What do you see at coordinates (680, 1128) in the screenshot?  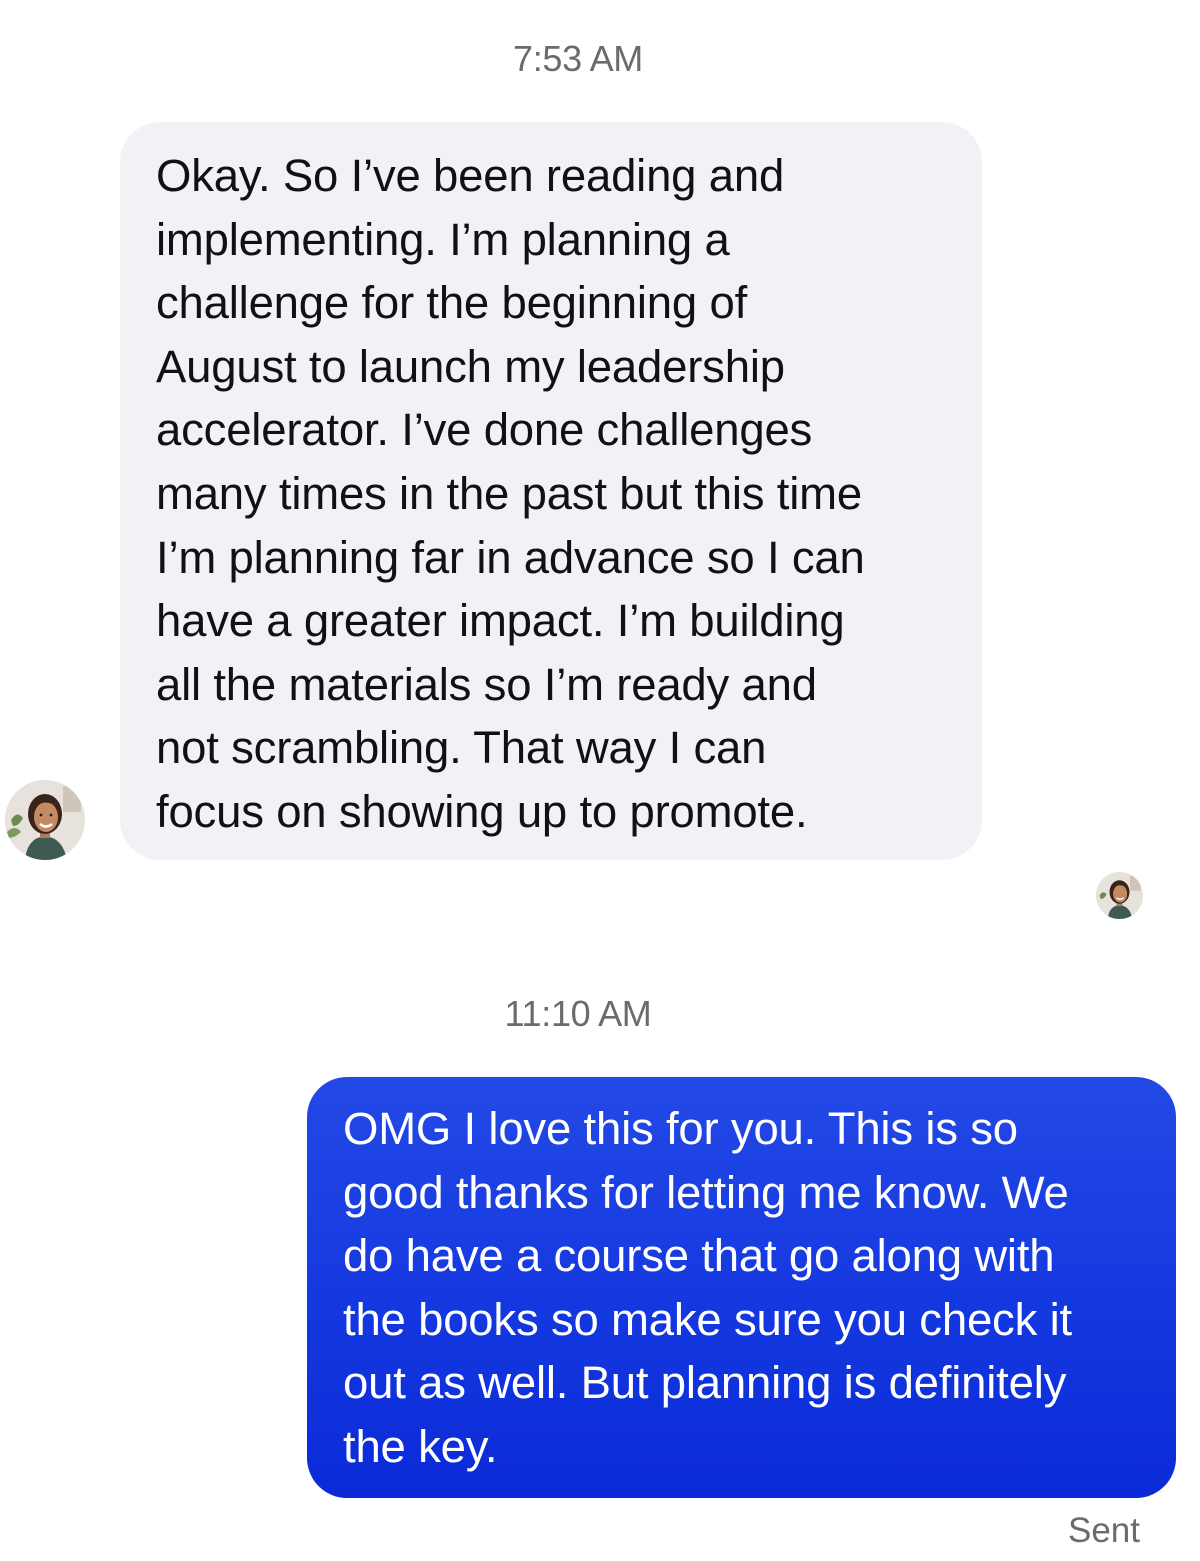 I see `message-line: OMG I love this for you. This is so` at bounding box center [680, 1128].